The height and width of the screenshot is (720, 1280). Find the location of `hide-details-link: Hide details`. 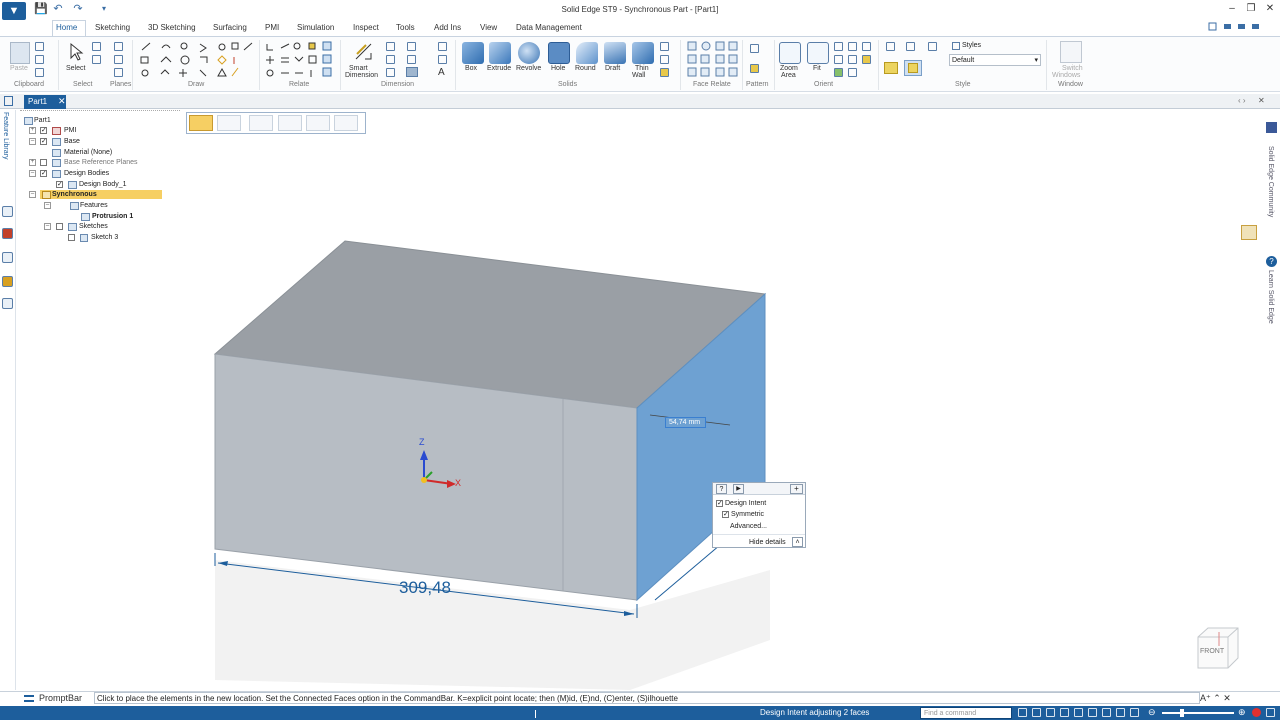

hide-details-link: Hide details is located at coordinates (767, 542).